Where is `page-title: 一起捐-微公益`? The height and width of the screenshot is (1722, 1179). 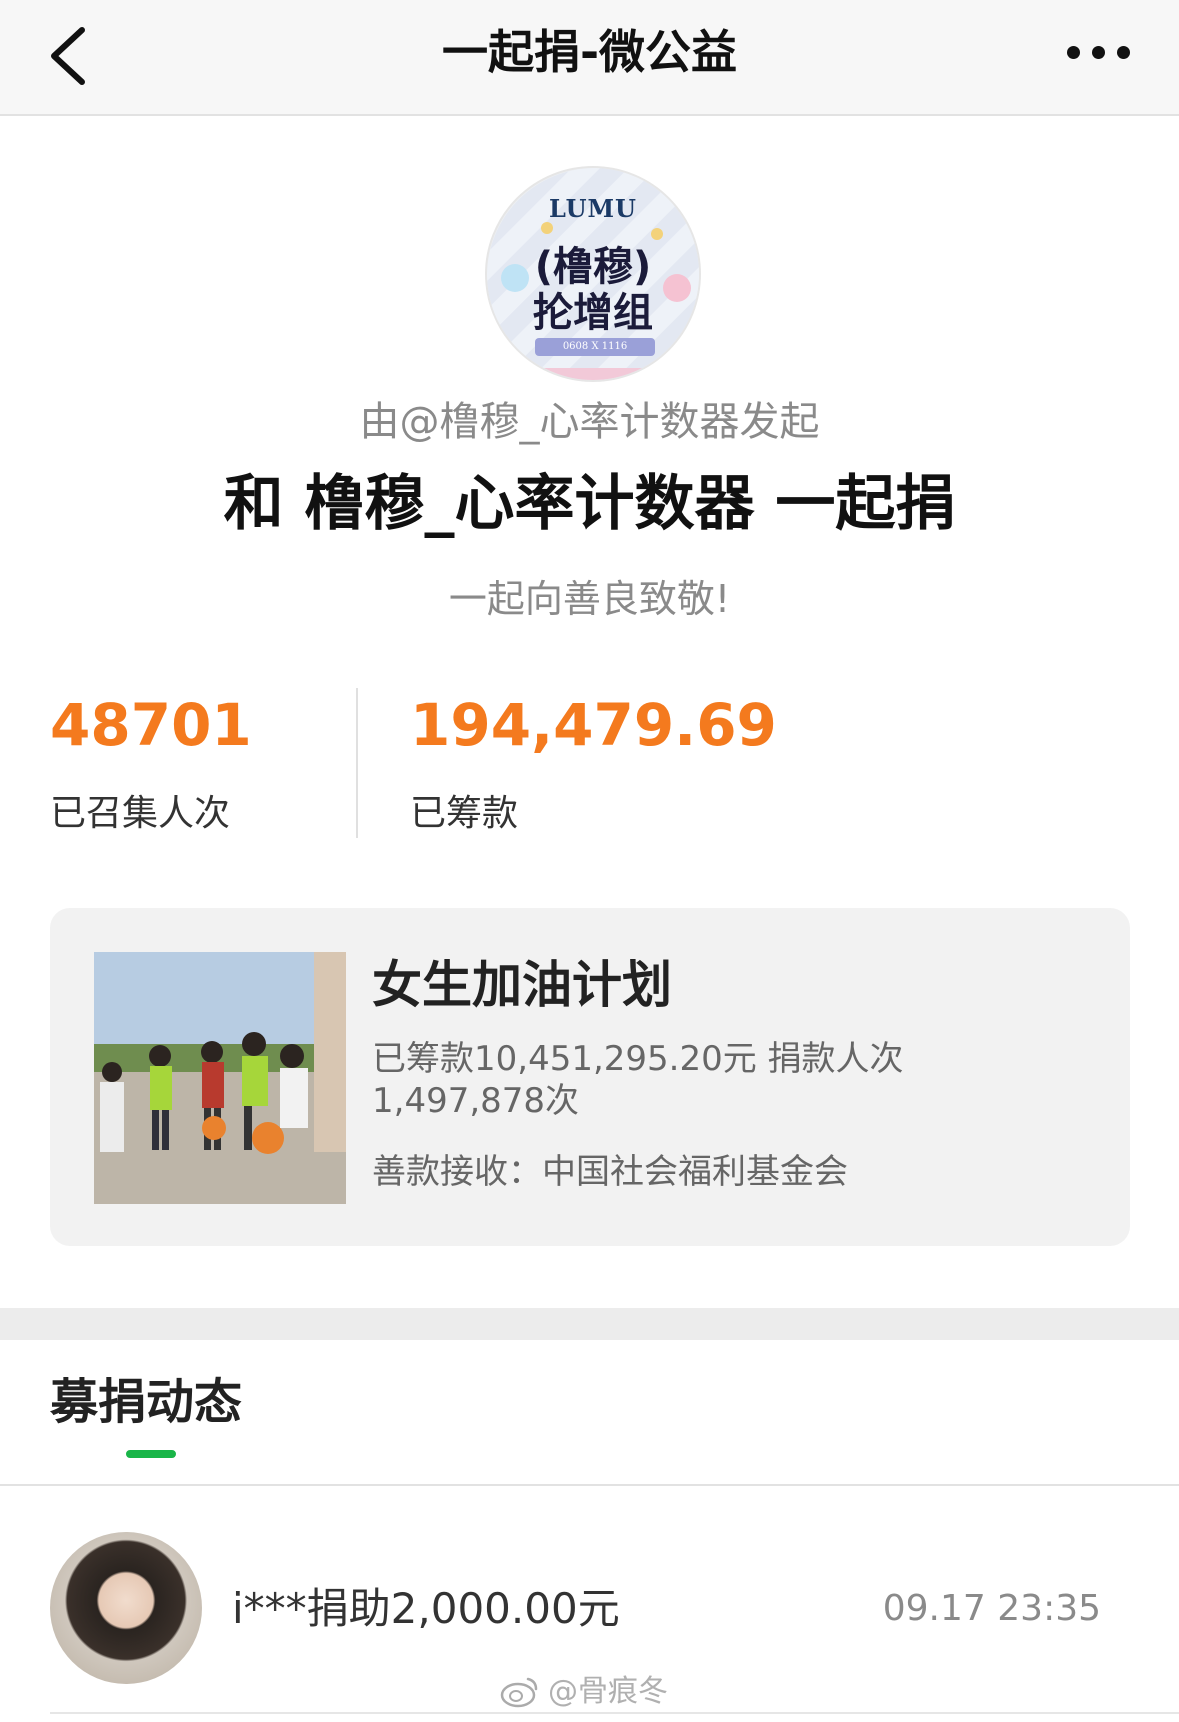 page-title: 一起捐-微公益 is located at coordinates (589, 52).